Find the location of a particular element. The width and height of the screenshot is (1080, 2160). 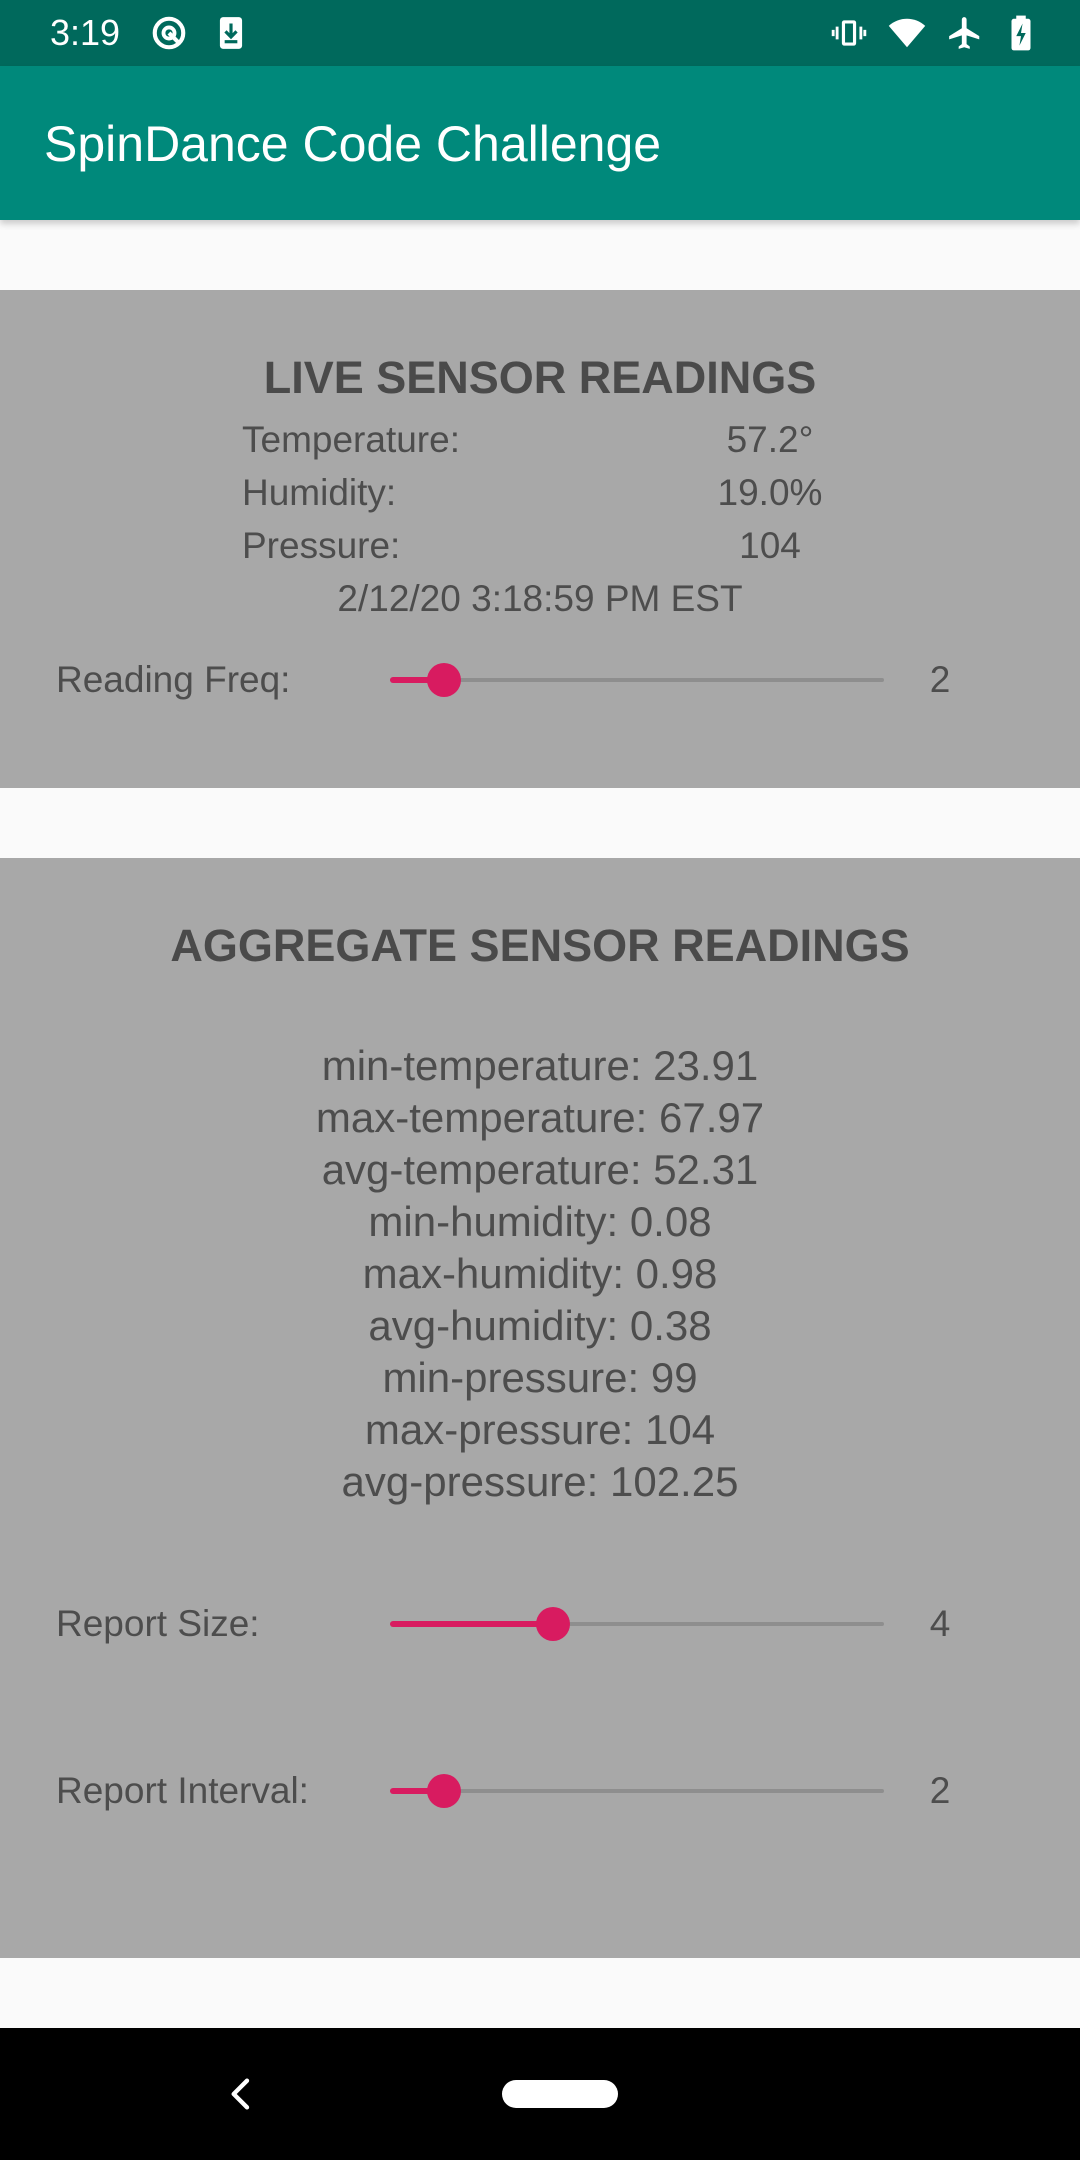

agg-min-humidity: min-humidity: 0.08 is located at coordinates (540, 1221).